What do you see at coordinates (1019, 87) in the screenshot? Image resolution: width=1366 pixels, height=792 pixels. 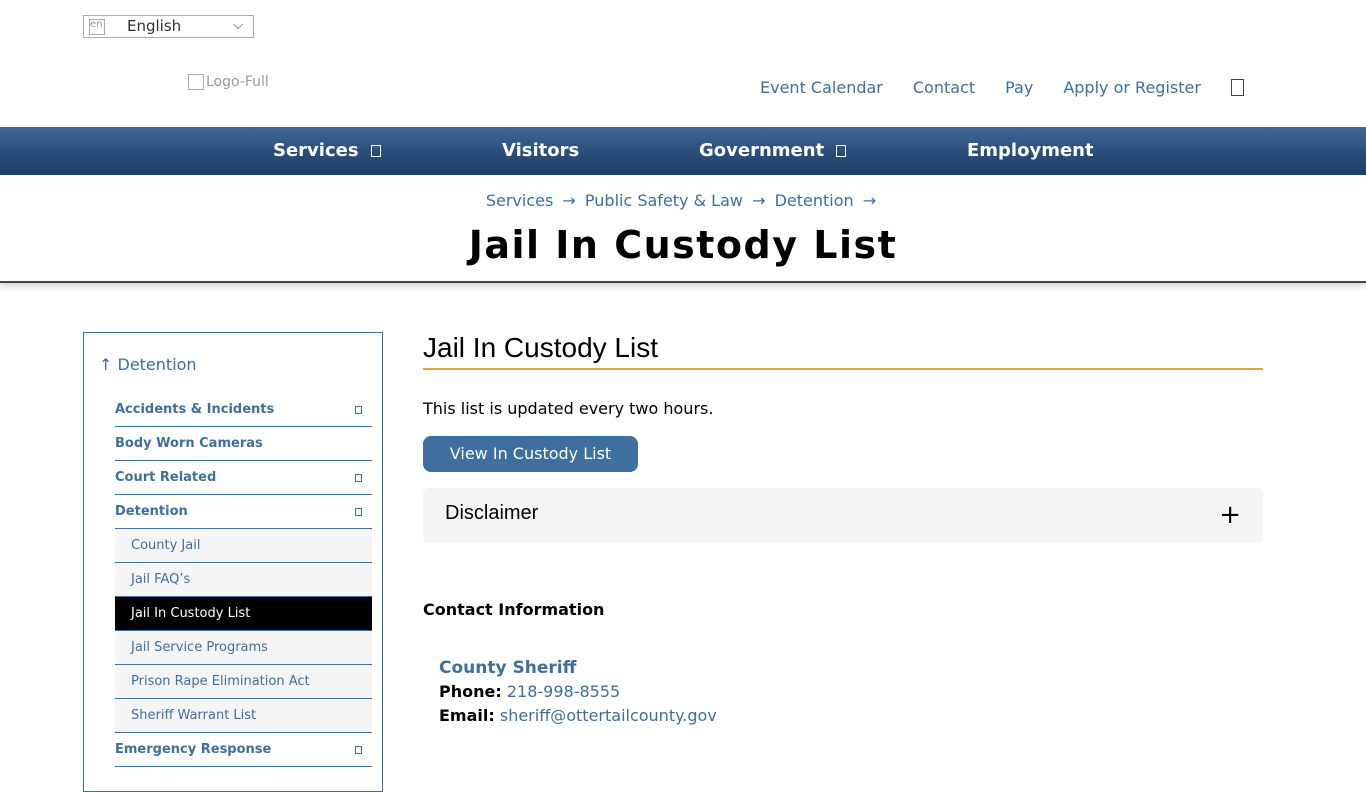 I see `pay-link: Pay` at bounding box center [1019, 87].